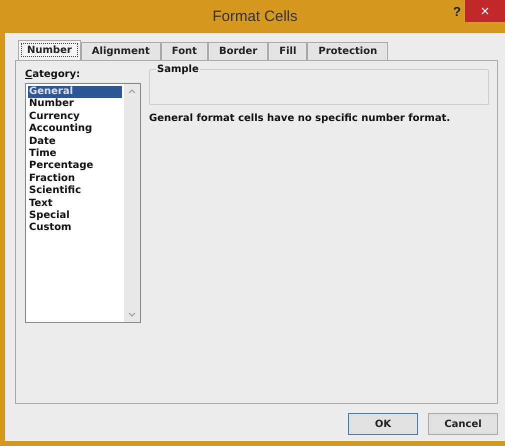  What do you see at coordinates (238, 51) in the screenshot?
I see `tab: Border` at bounding box center [238, 51].